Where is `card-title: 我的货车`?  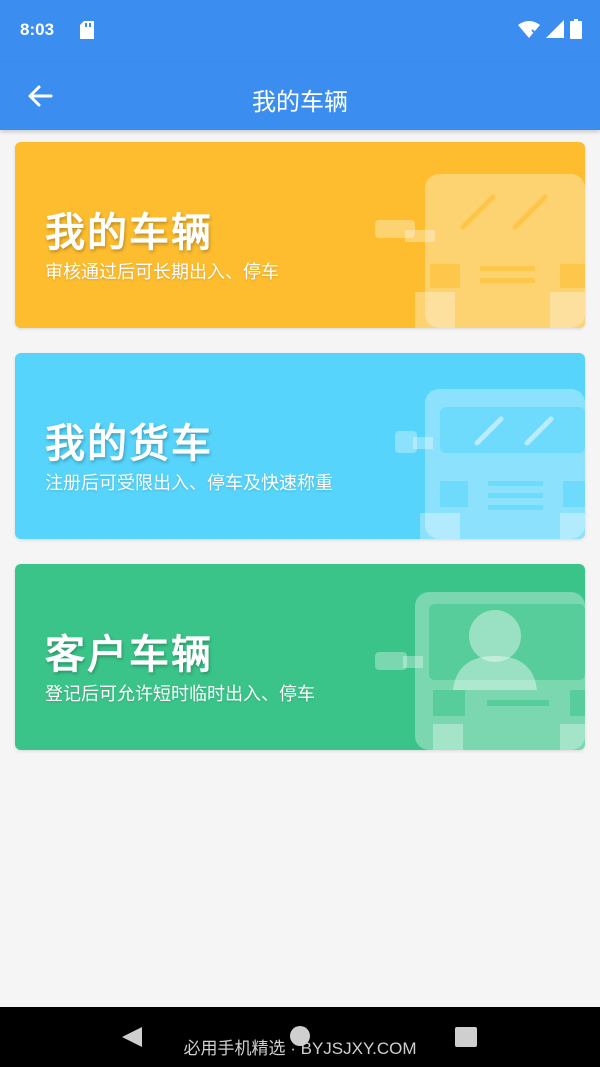
card-title: 我的货车 is located at coordinates (129, 444).